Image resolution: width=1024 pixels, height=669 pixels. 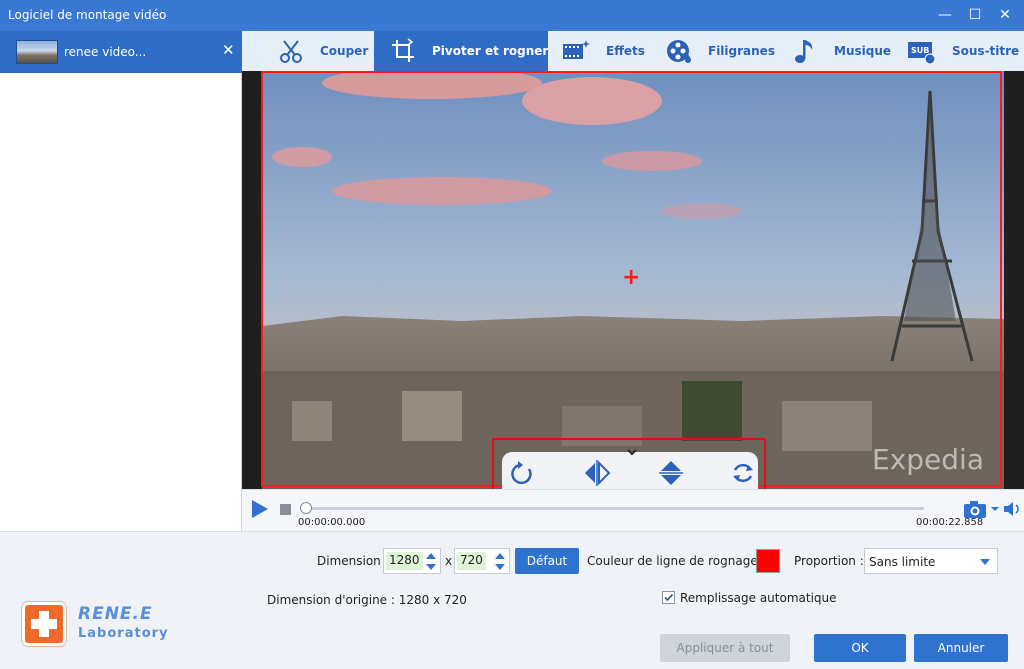 What do you see at coordinates (344, 51) in the screenshot?
I see `tab-label: Couper` at bounding box center [344, 51].